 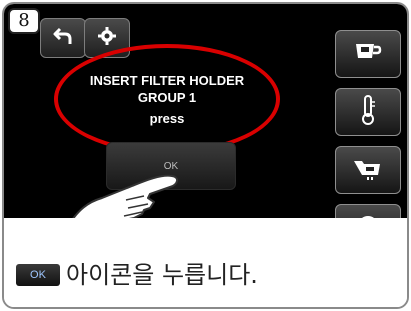 I want to click on side-button-panel, so click(x=367, y=117).